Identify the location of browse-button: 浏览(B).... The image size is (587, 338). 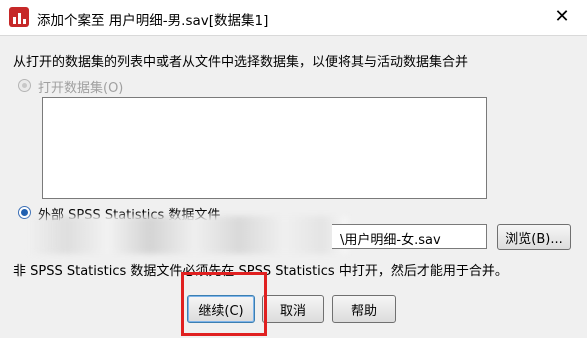
(534, 237).